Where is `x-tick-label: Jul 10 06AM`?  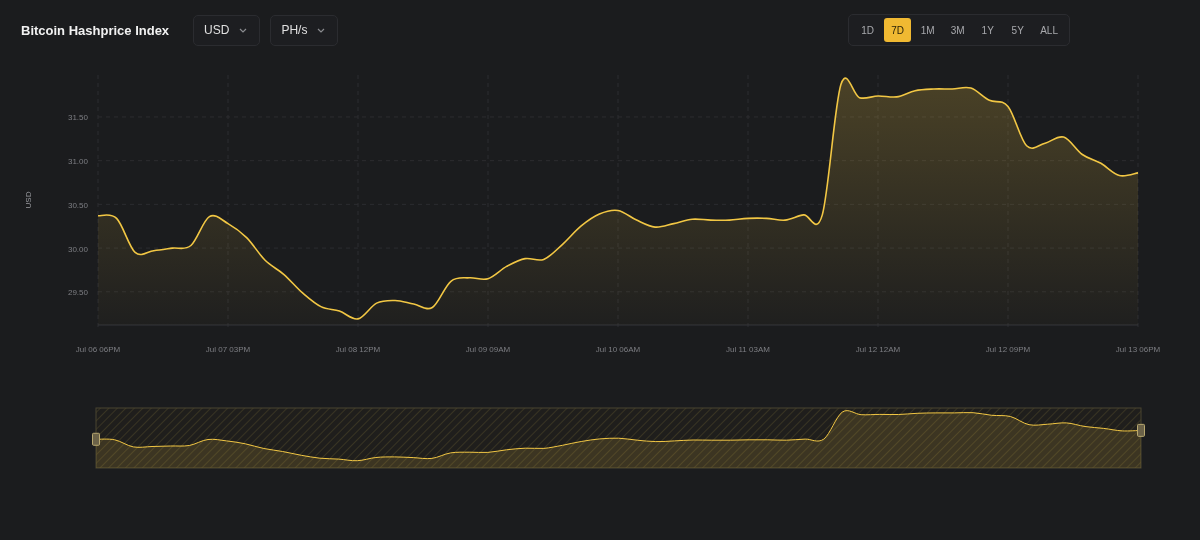 x-tick-label: Jul 10 06AM is located at coordinates (618, 349).